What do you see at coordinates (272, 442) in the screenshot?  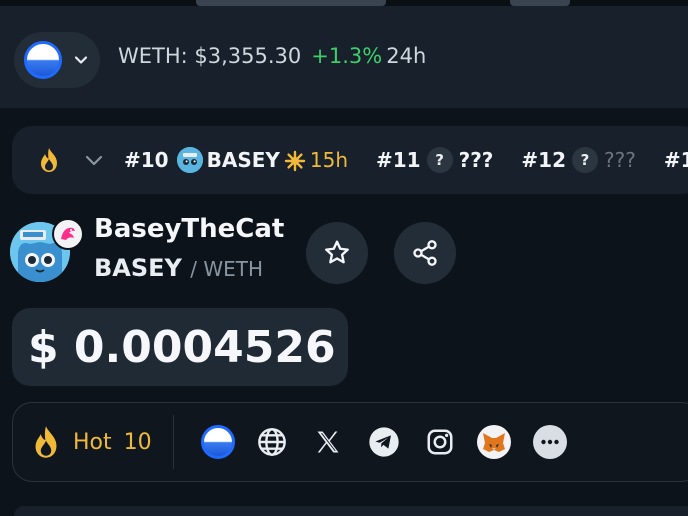 I see `globe-icon` at bounding box center [272, 442].